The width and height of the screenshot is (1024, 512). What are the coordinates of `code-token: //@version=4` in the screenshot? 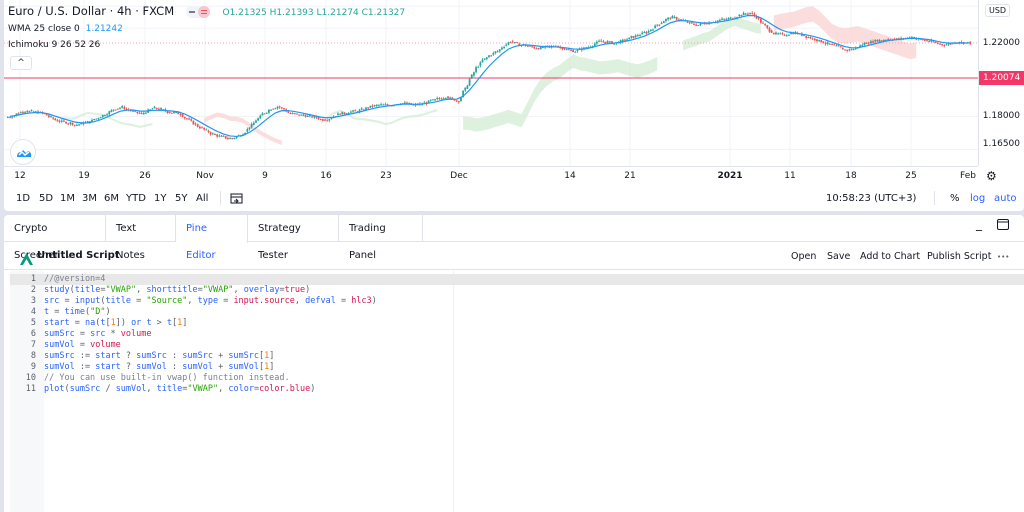 It's located at (75, 279).